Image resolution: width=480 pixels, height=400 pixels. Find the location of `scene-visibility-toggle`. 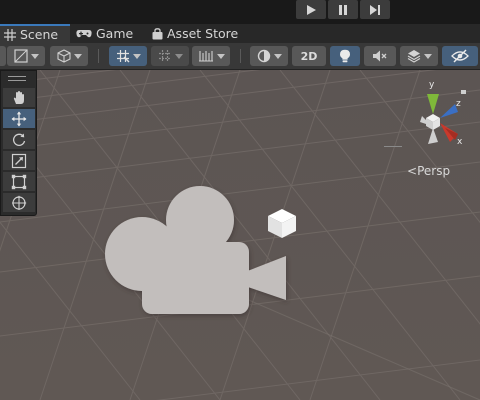

scene-visibility-toggle is located at coordinates (460, 56).